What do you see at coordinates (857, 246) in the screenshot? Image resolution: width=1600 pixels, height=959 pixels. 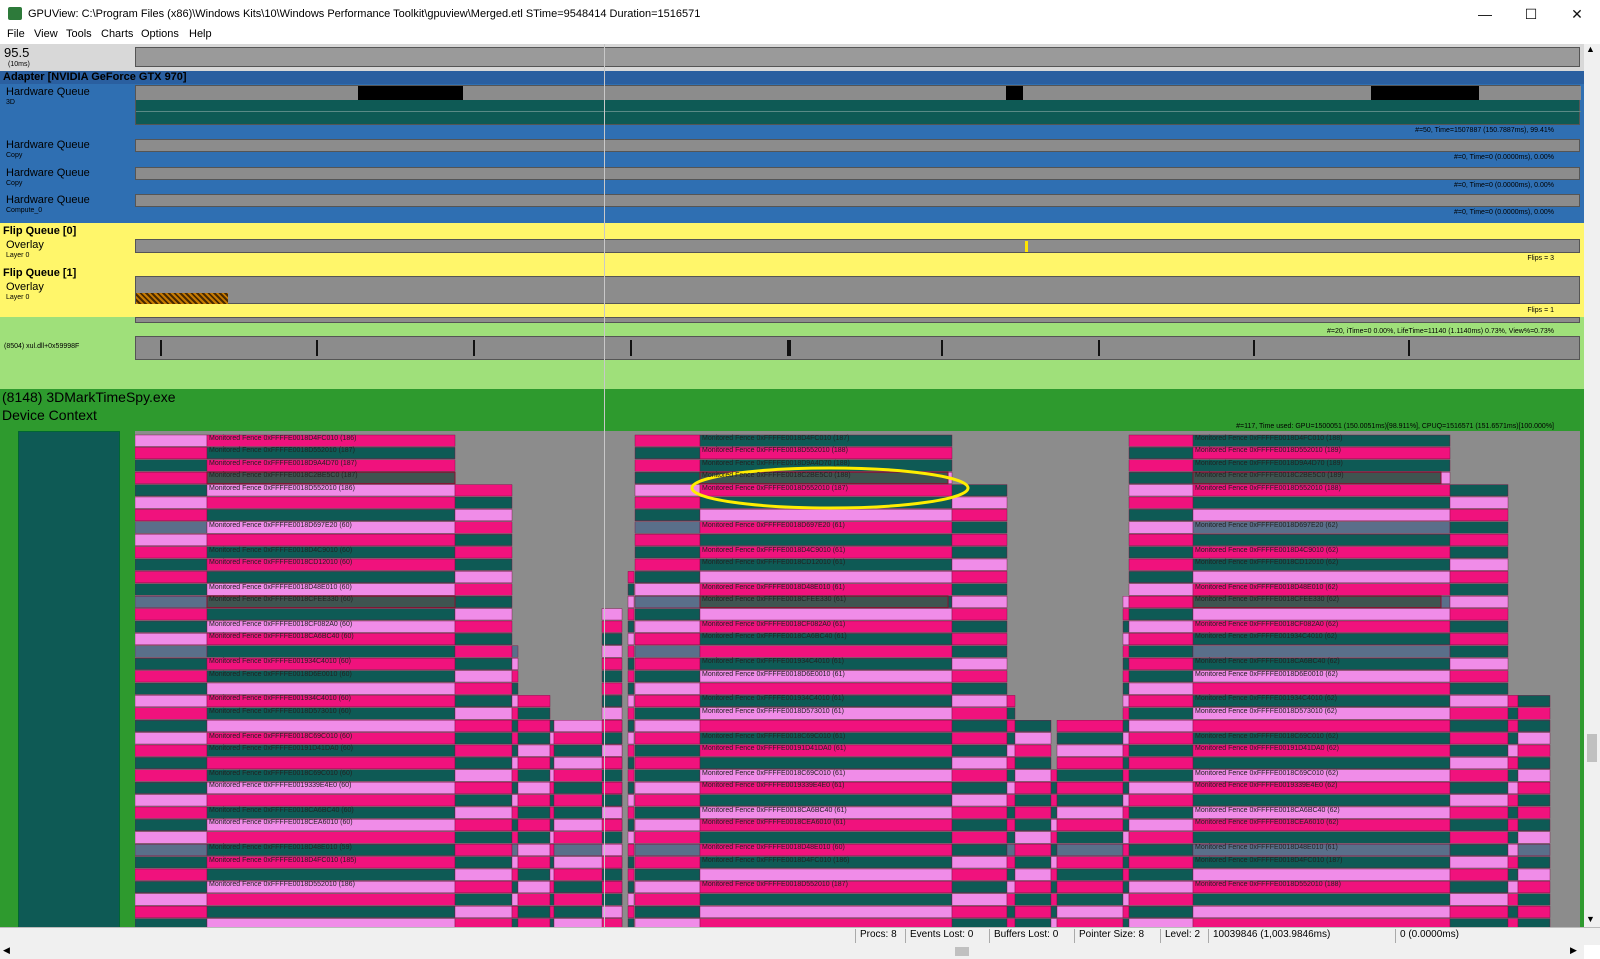 I see `flip-queue-0-track` at bounding box center [857, 246].